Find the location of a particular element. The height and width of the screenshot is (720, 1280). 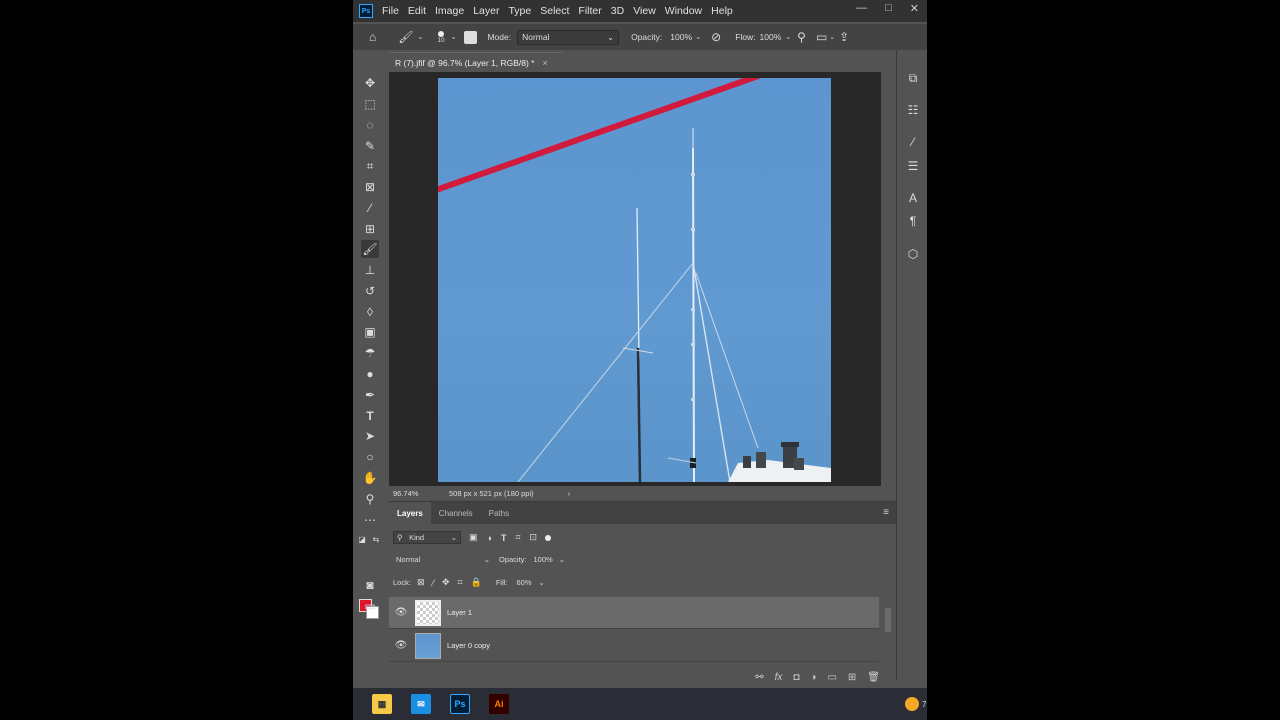

layer-name: Layer 0 copy is located at coordinates (468, 645).